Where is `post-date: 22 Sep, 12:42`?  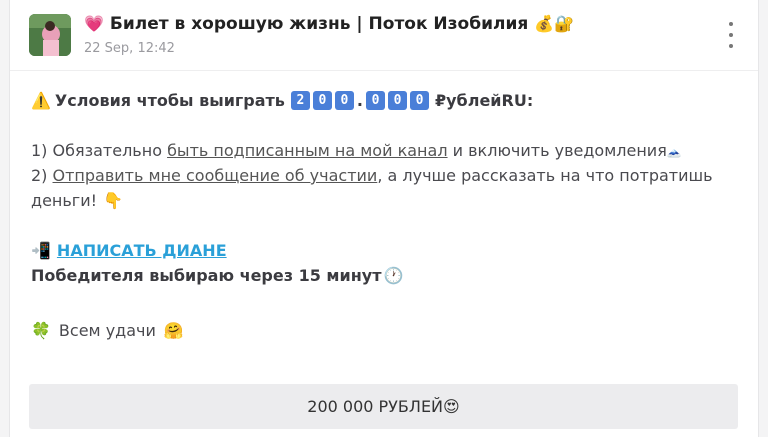 post-date: 22 Sep, 12:42 is located at coordinates (129, 48).